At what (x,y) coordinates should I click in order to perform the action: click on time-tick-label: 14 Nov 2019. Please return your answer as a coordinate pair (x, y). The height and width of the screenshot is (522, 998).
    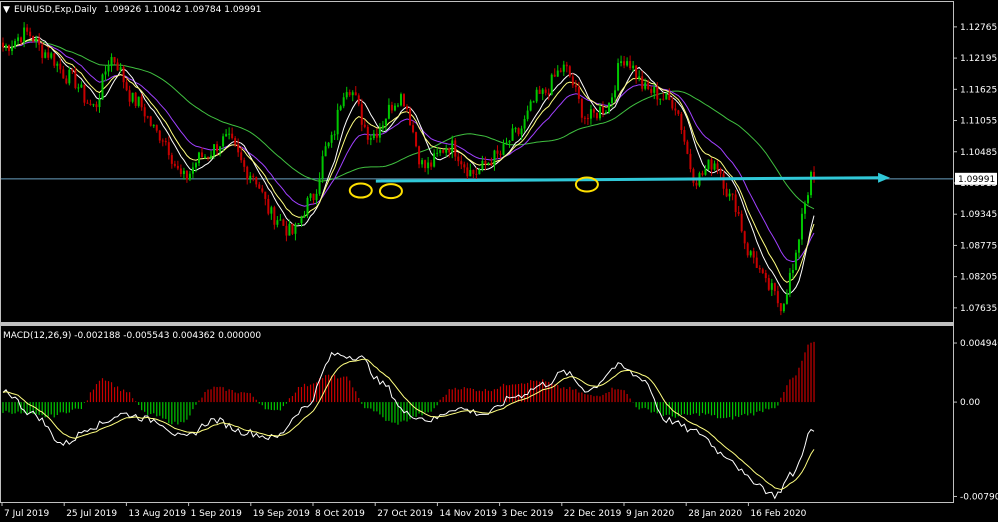
    Looking at the image, I should click on (468, 514).